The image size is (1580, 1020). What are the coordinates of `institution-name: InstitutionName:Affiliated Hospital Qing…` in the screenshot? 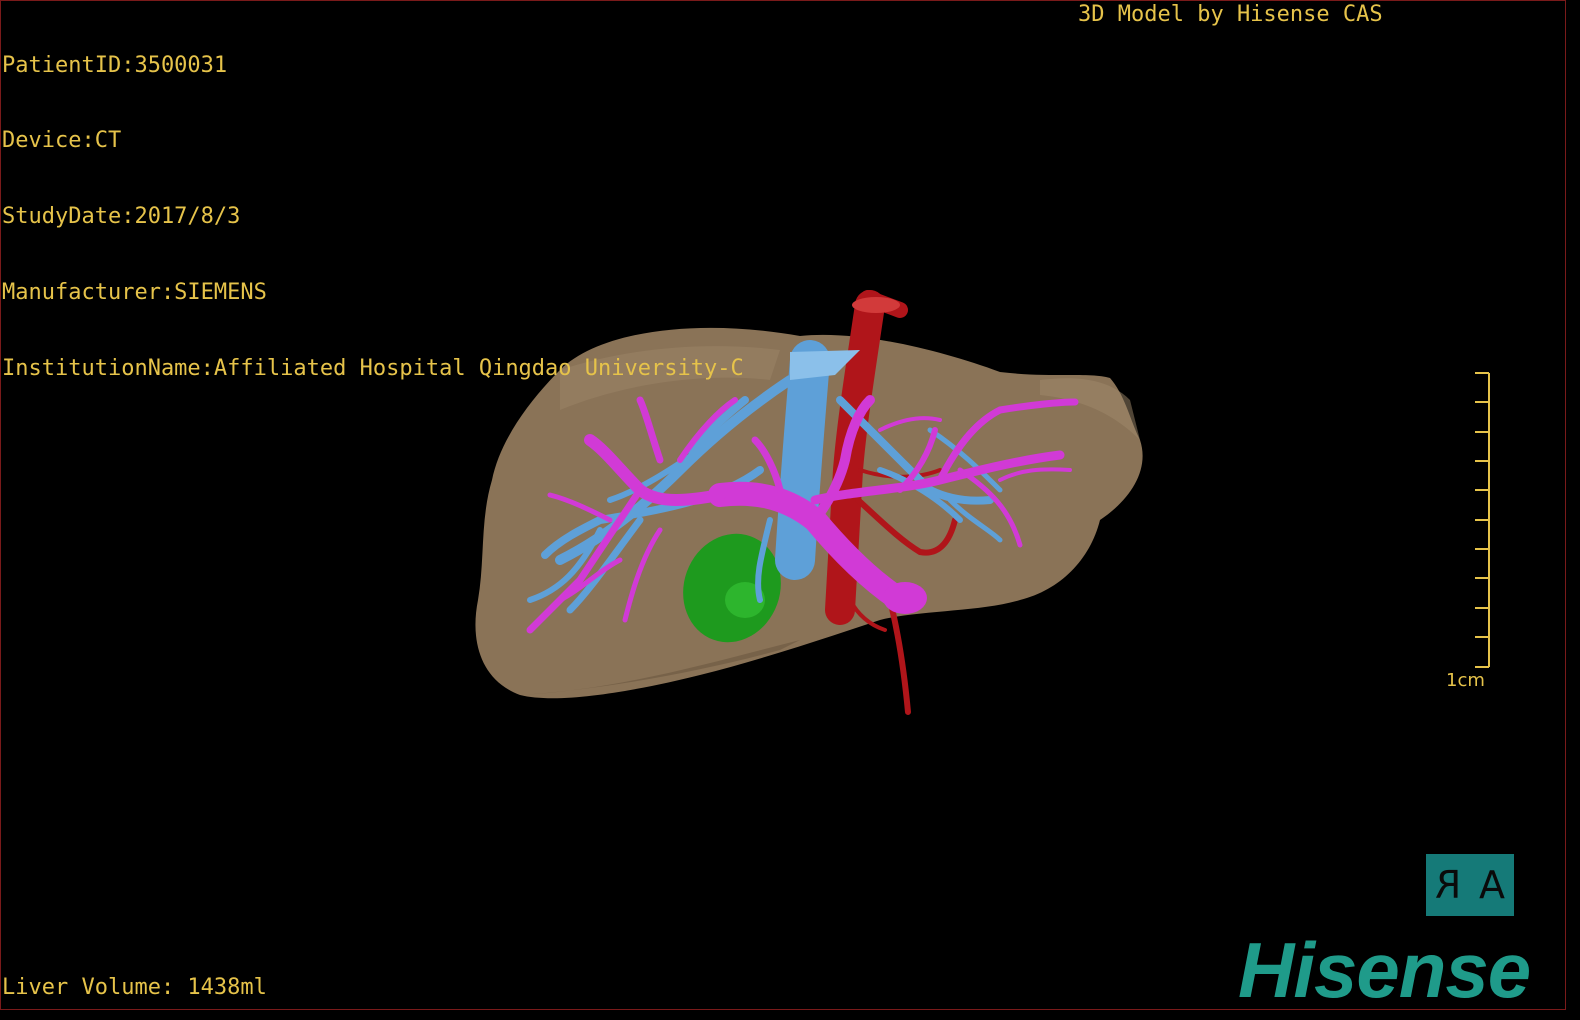 It's located at (373, 369).